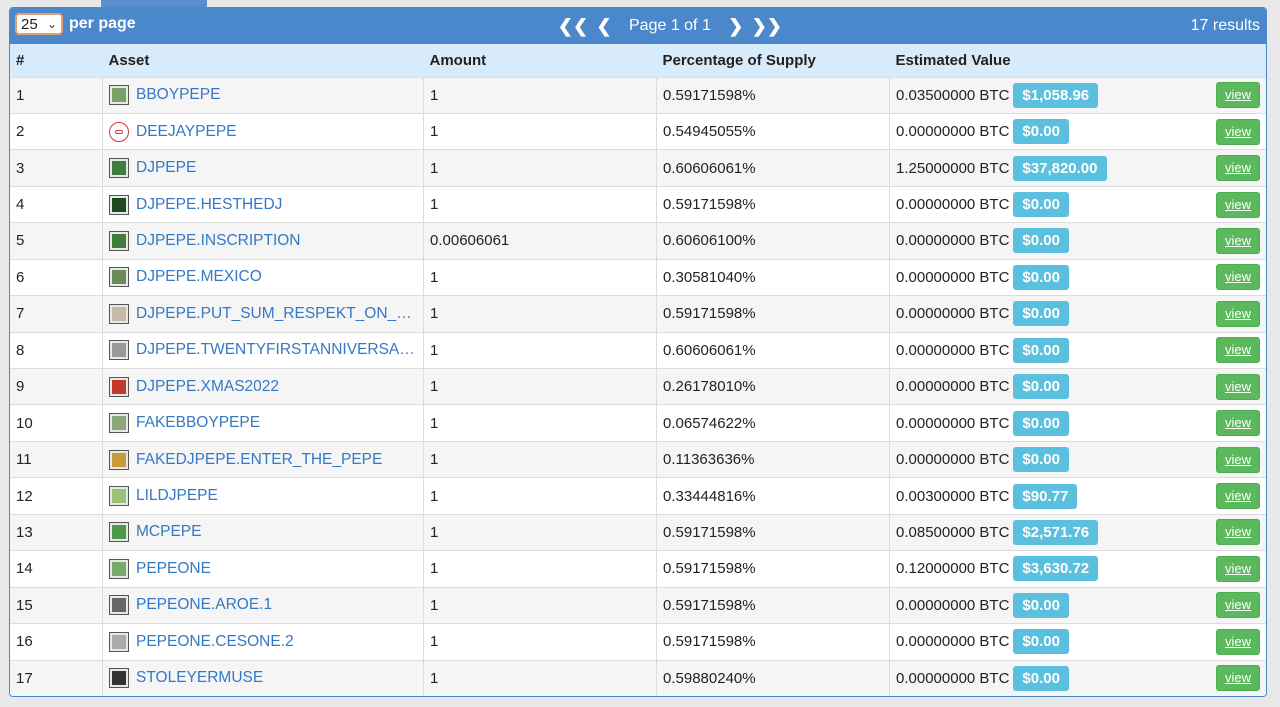  Describe the element at coordinates (56, 423) in the screenshot. I see `row-number: 10` at that location.